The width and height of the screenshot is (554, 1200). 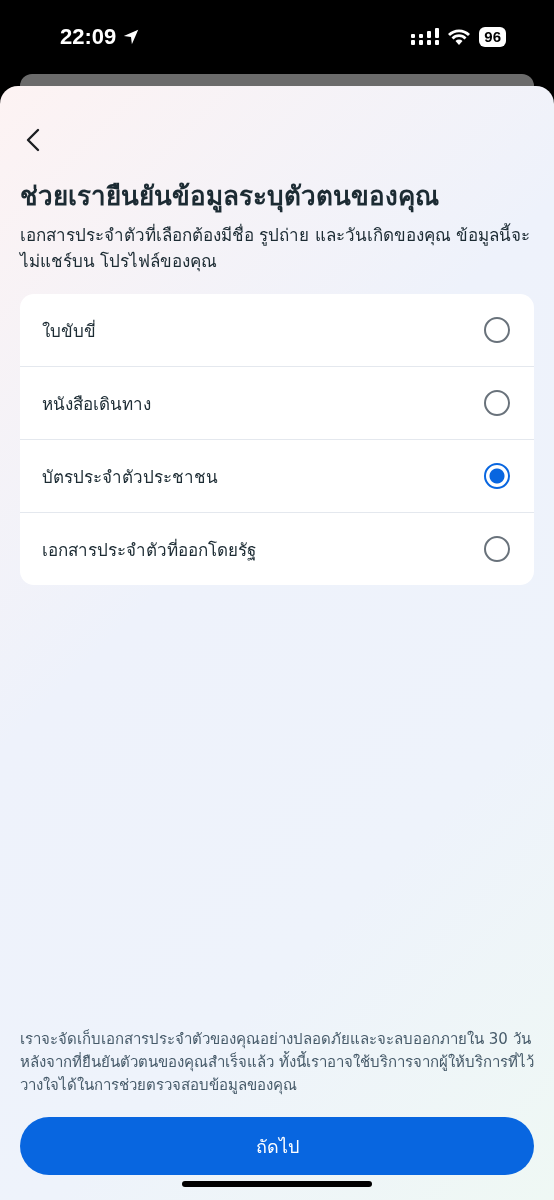 I want to click on privacy-note: เราจะจัดเก็บเอกสารประจำตัวของคุณอย่างปลอดภัยและจะลบออกภายใน 30 วันหลังจากที่ยืนยันตัวตนของคุณสำเร็จแล้ว ทั้งนี้เราอาจใช้บริการจากผู้ให้บริการที่ไว้วางใจได้ในการช่วยตรวจสอบข้อมูลของคุณ, so click(x=277, y=1062).